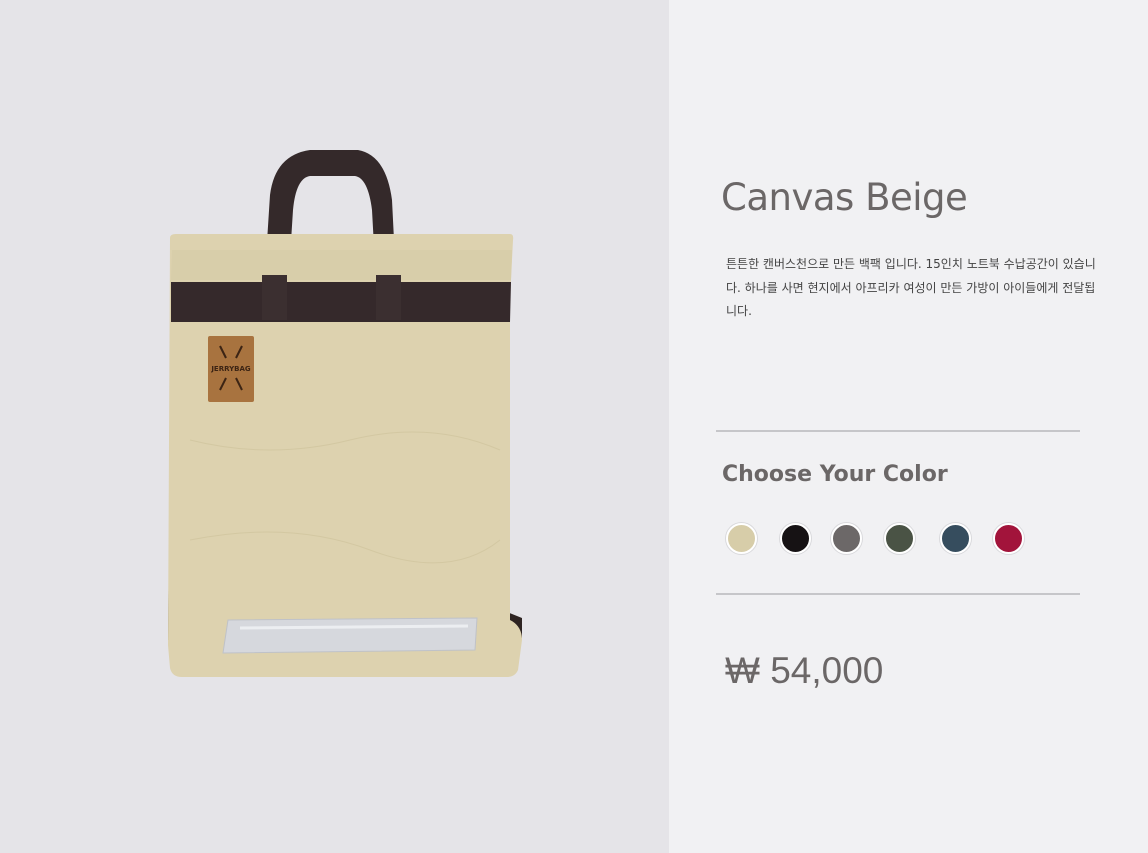 This screenshot has height=853, width=1148. Describe the element at coordinates (741, 538) in the screenshot. I see `color-swatch-beige` at that location.